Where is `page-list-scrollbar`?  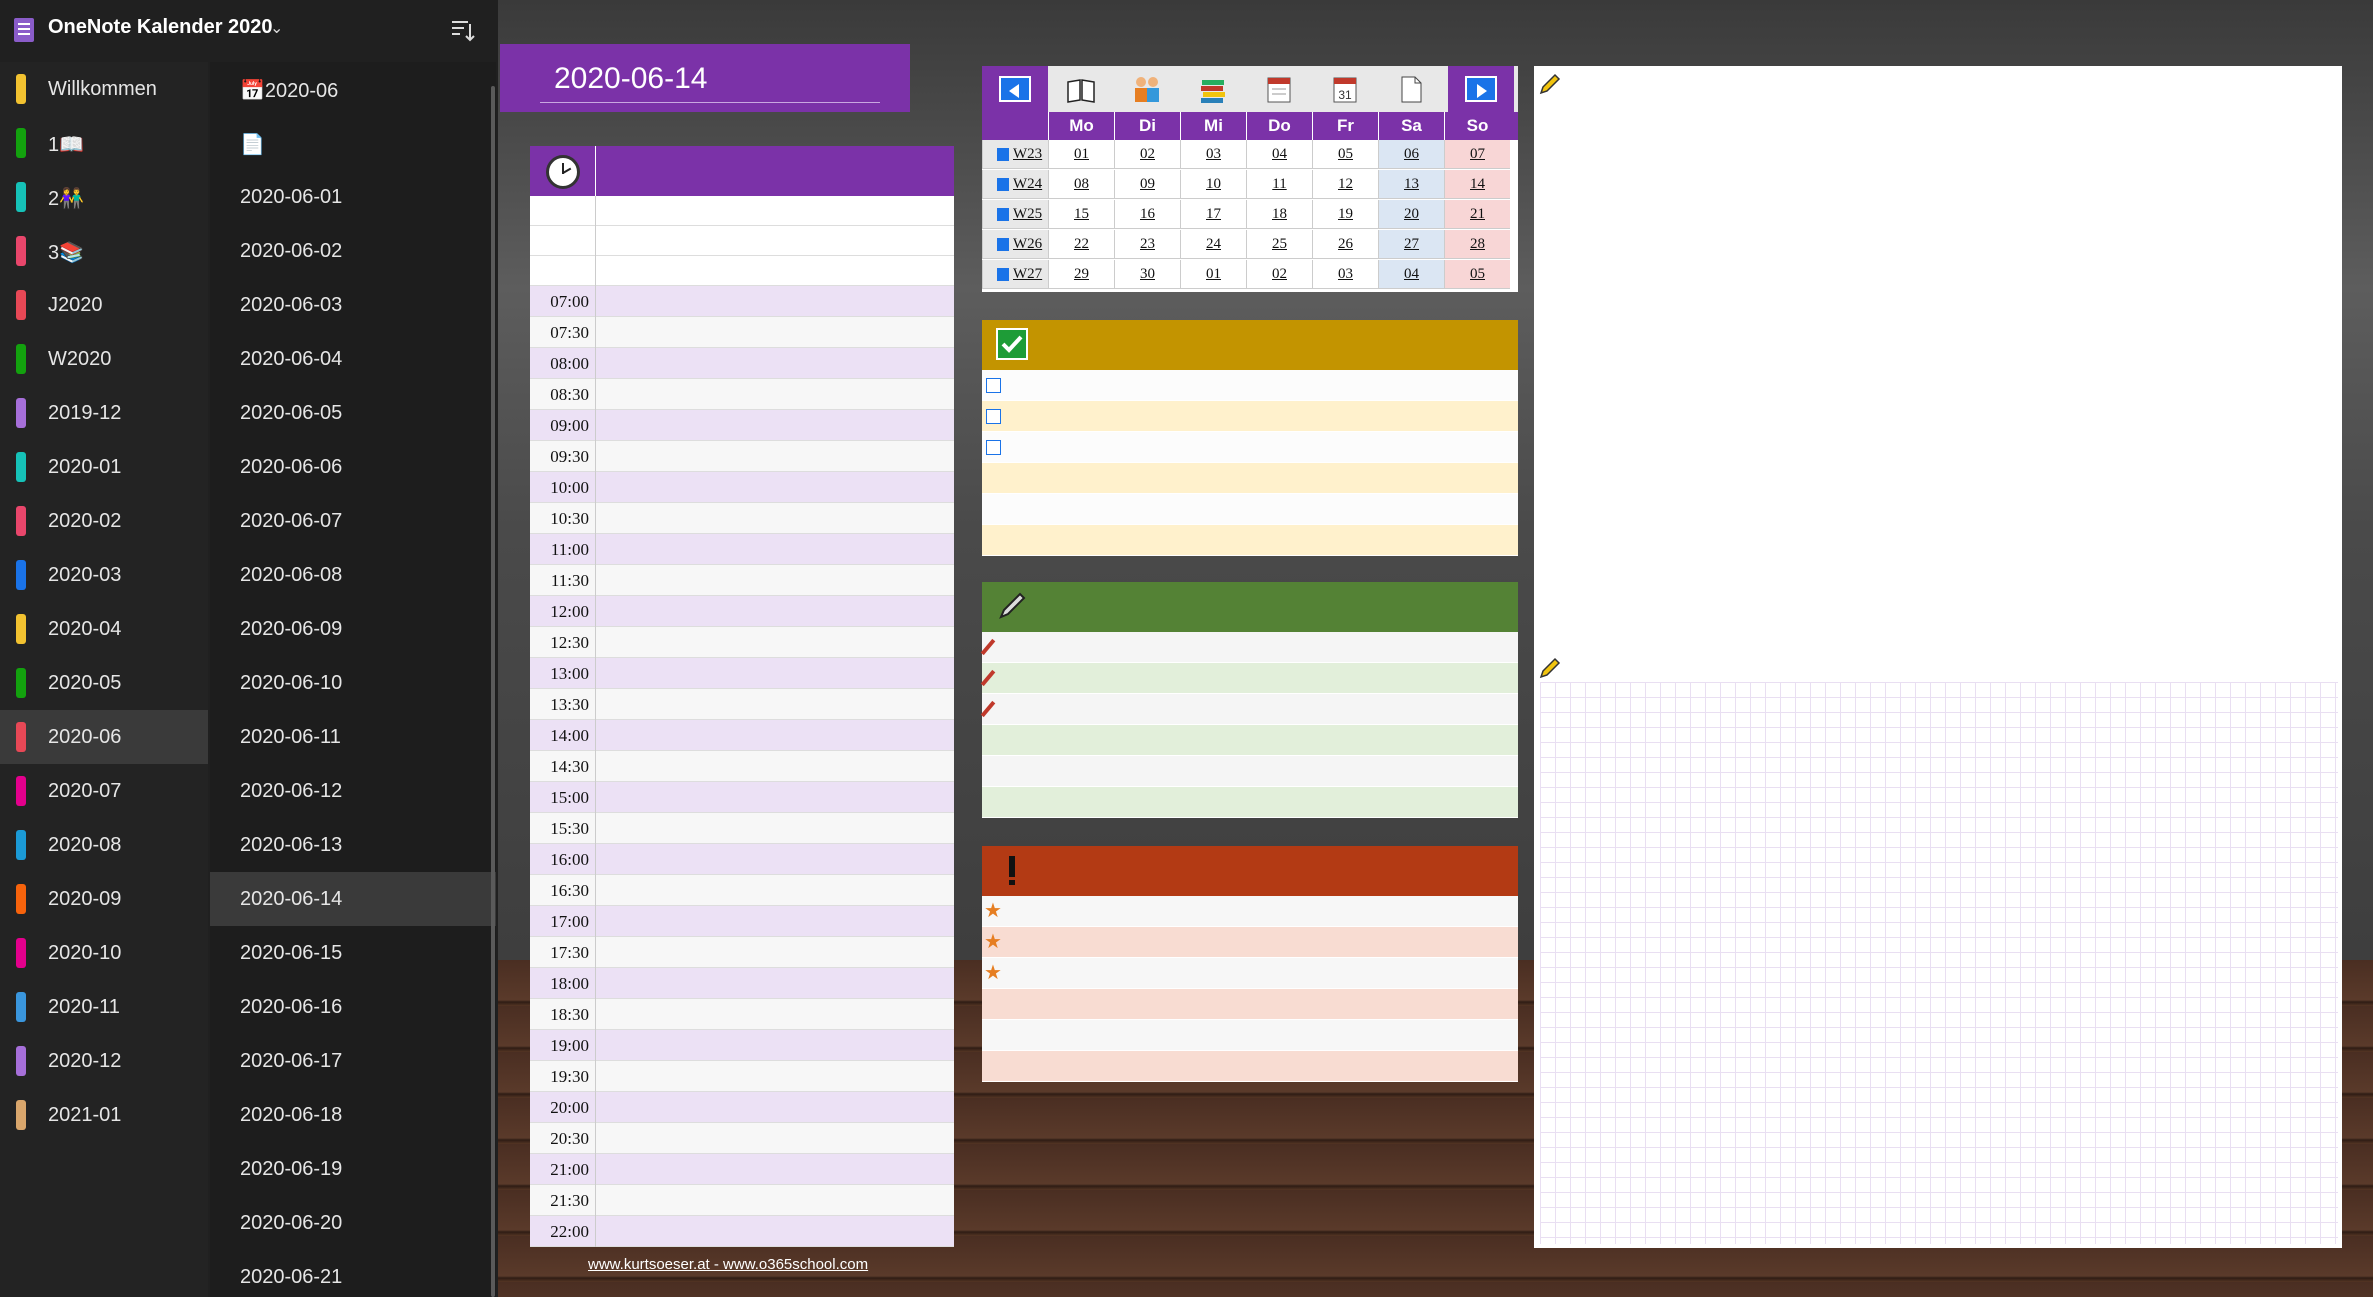
page-list-scrollbar is located at coordinates (493, 691).